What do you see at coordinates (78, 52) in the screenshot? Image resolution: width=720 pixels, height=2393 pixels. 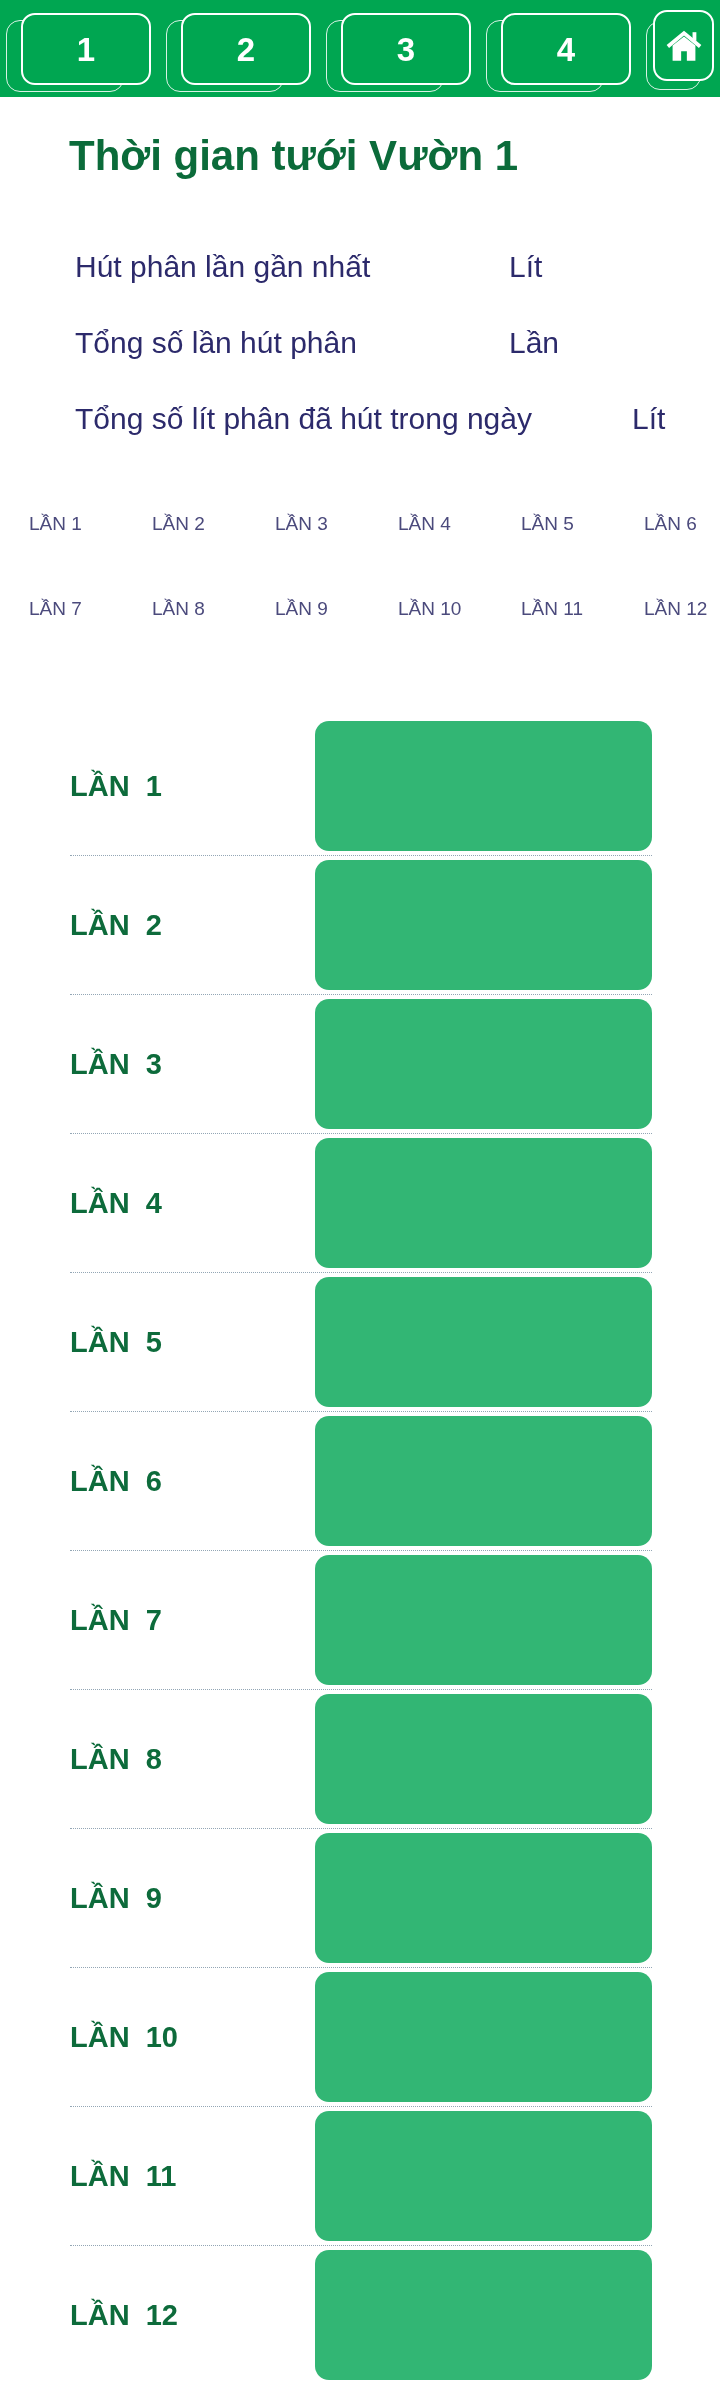 I see `tab-button: 1` at bounding box center [78, 52].